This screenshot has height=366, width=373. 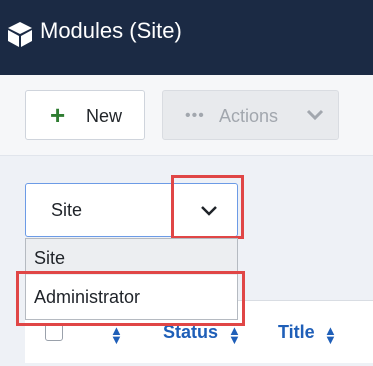 I want to click on plus-icon: +, so click(x=58, y=115).